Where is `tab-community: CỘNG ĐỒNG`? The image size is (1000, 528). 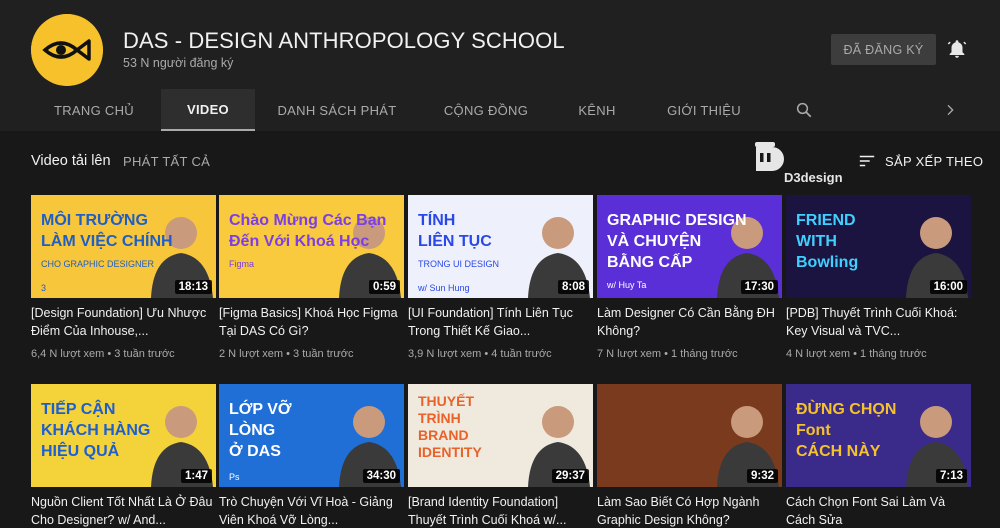 tab-community: CỘNG ĐỒNG is located at coordinates (486, 110).